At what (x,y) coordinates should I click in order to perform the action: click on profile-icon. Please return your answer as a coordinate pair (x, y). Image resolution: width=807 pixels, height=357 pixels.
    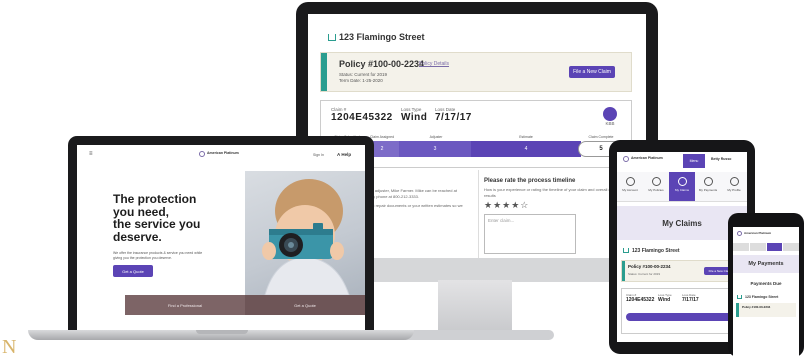
    Looking at the image, I should click on (734, 181).